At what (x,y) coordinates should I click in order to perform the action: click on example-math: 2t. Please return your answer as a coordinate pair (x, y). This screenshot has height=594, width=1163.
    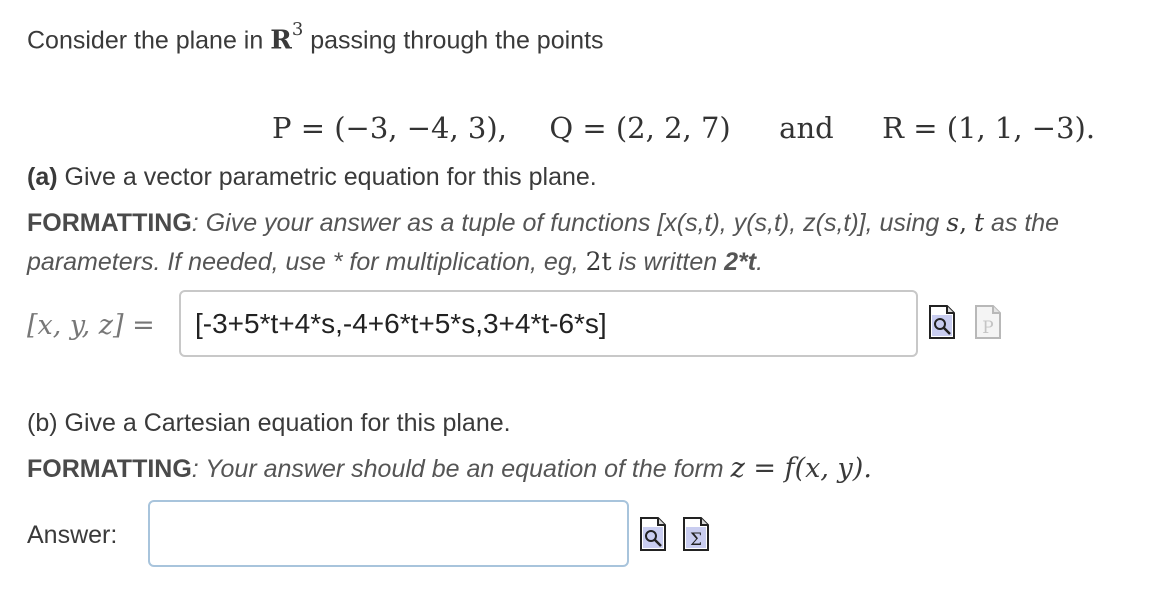
    Looking at the image, I should click on (598, 261).